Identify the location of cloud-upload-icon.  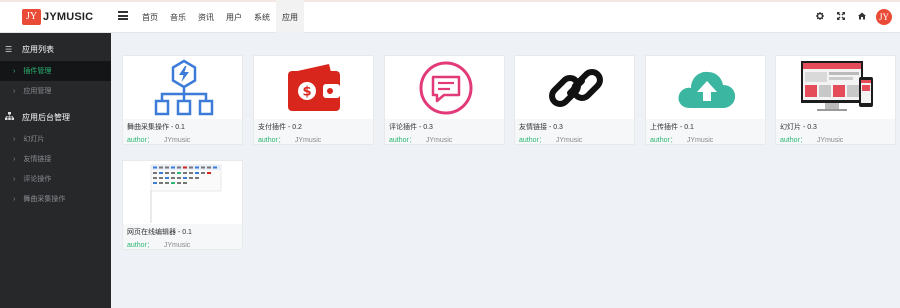
(706, 89).